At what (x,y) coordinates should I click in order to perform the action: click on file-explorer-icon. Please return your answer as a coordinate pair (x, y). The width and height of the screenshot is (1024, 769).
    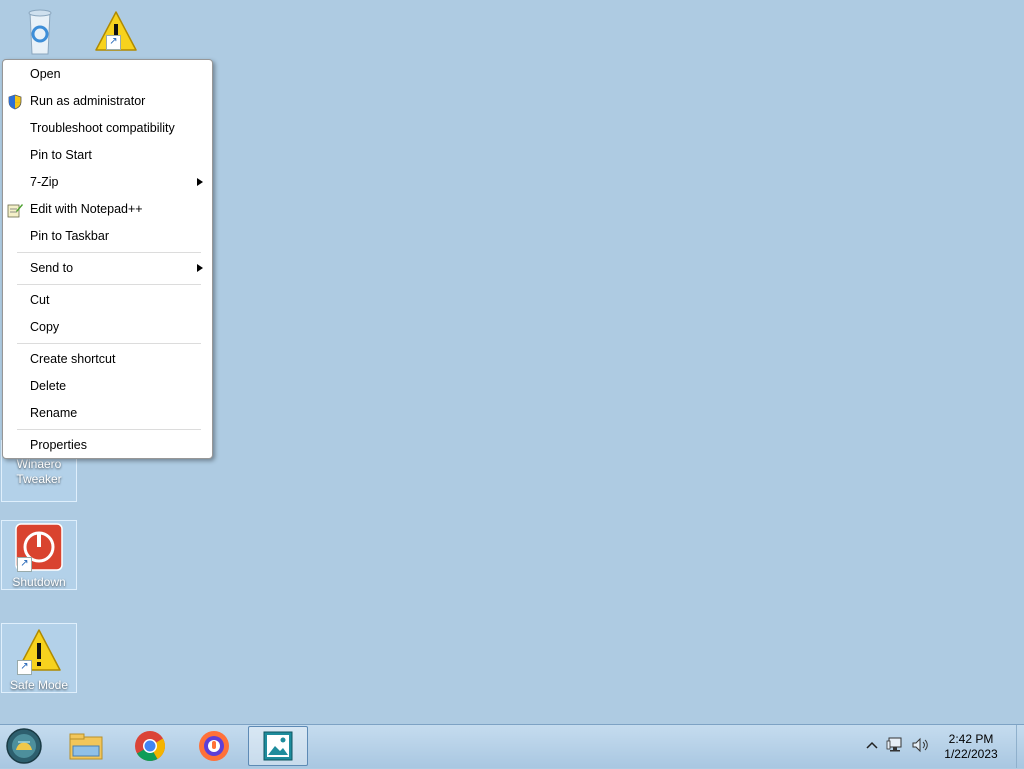
    Looking at the image, I should click on (86, 746).